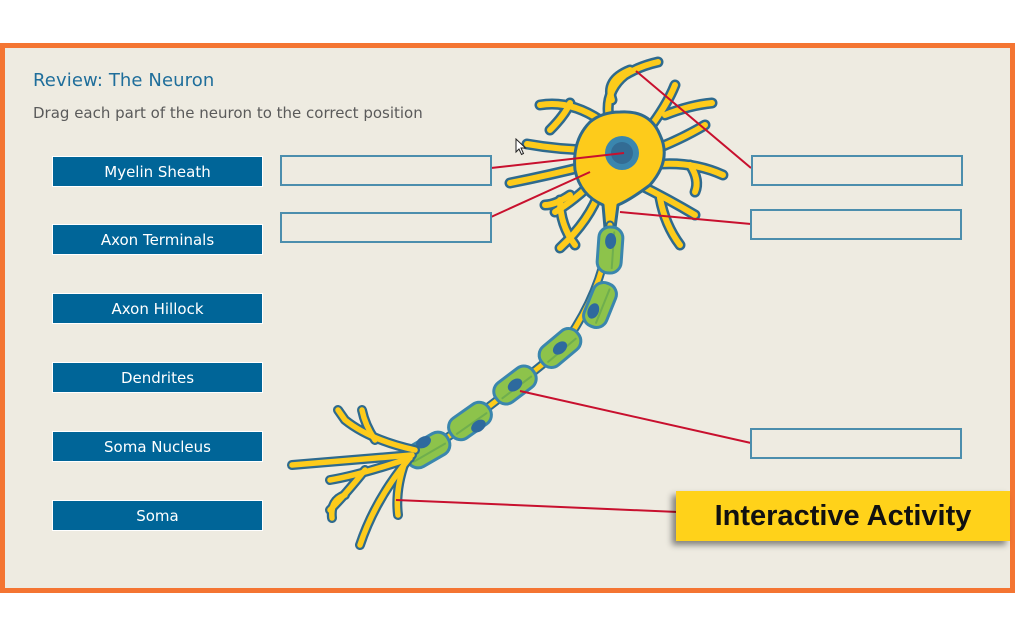  I want to click on interactive-activity-badge: Interactive Activity, so click(843, 516).